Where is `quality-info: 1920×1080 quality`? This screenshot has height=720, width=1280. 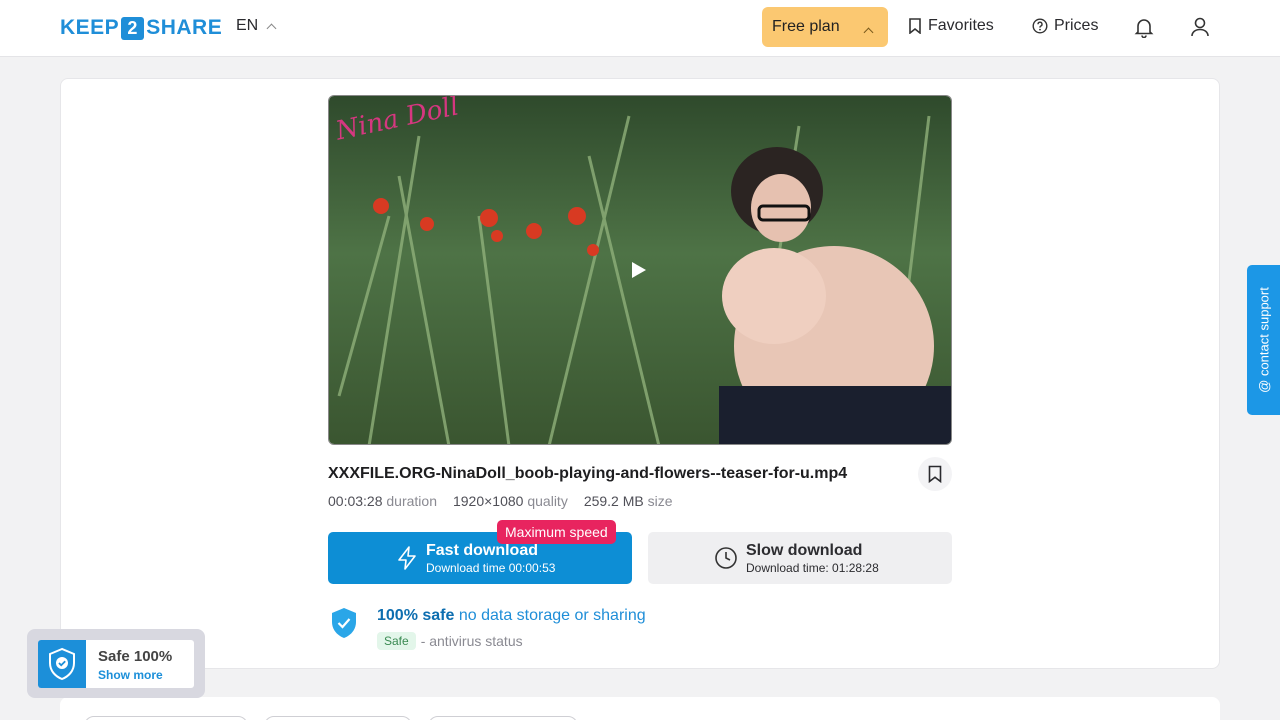
quality-info: 1920×1080 quality is located at coordinates (510, 501).